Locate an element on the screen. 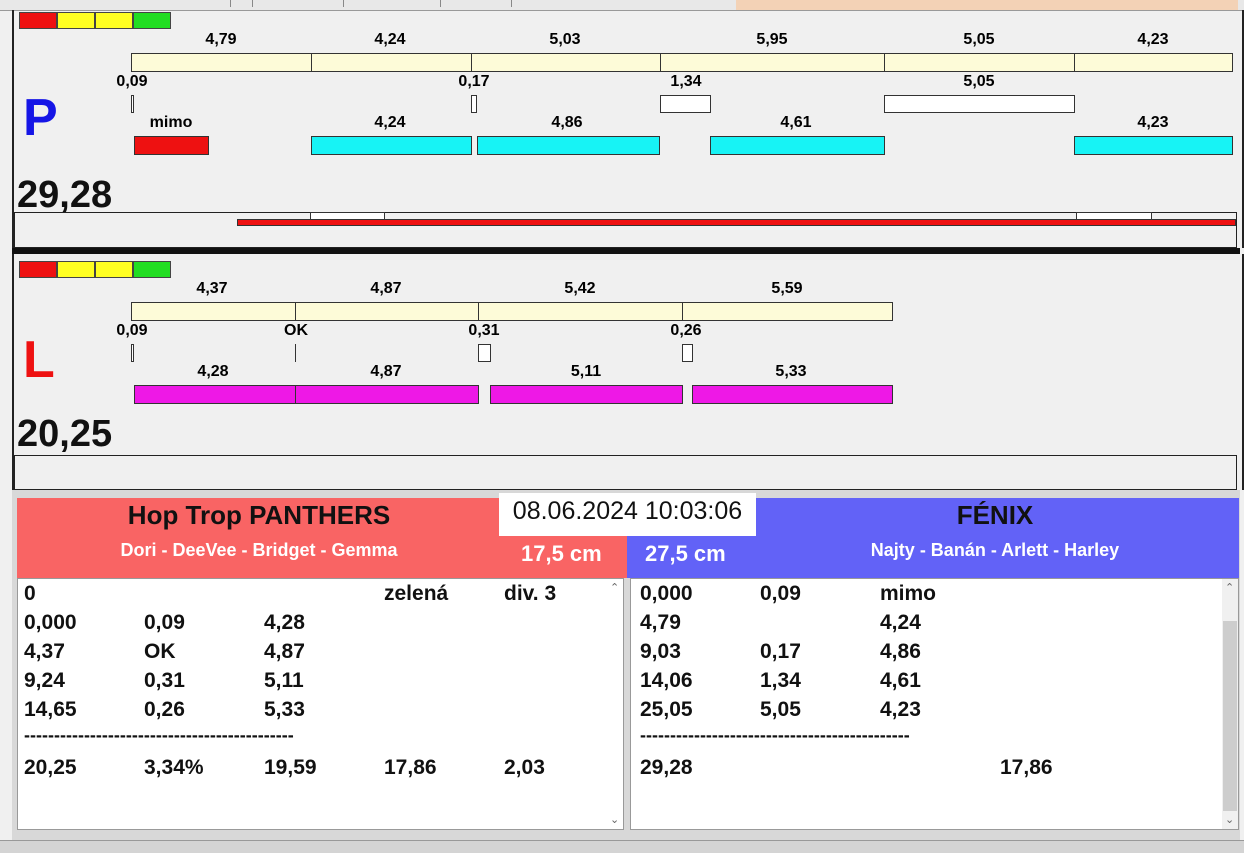 This screenshot has height=853, width=1244. cell: 0,17 is located at coordinates (780, 651).